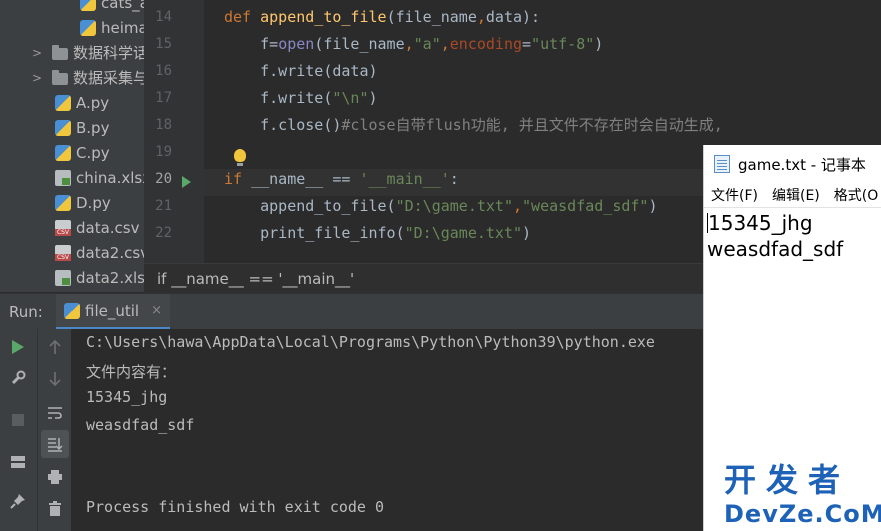  Describe the element at coordinates (18, 378) in the screenshot. I see `wrench-icon` at that location.